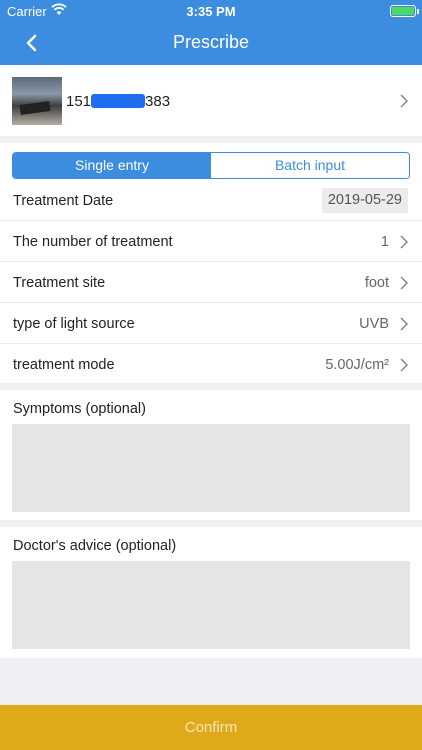 The height and width of the screenshot is (750, 422). I want to click on treatment-site-label: Treatment site, so click(59, 283).